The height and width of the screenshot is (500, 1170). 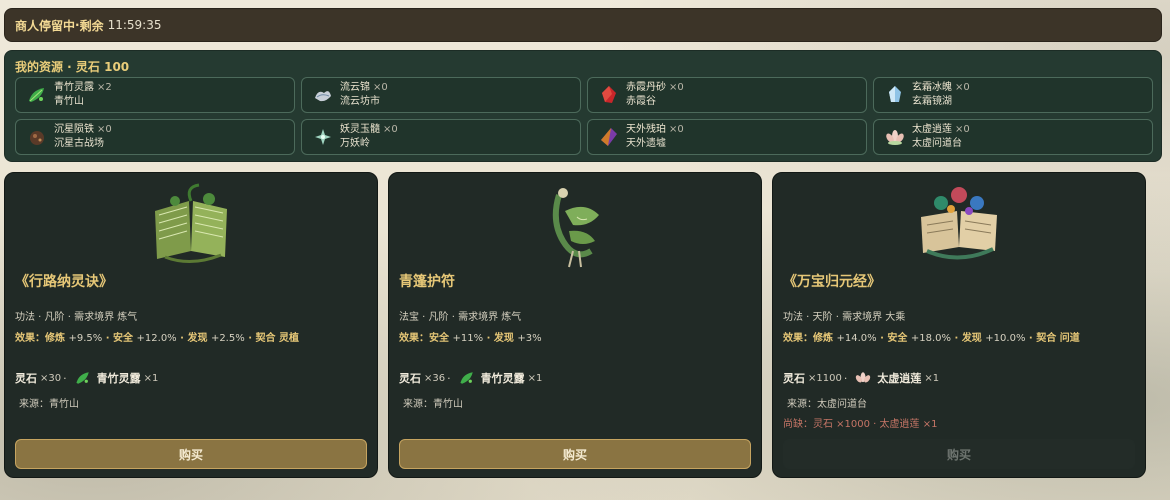 What do you see at coordinates (932, 129) in the screenshot?
I see `resource-name: 太虚逍莲` at bounding box center [932, 129].